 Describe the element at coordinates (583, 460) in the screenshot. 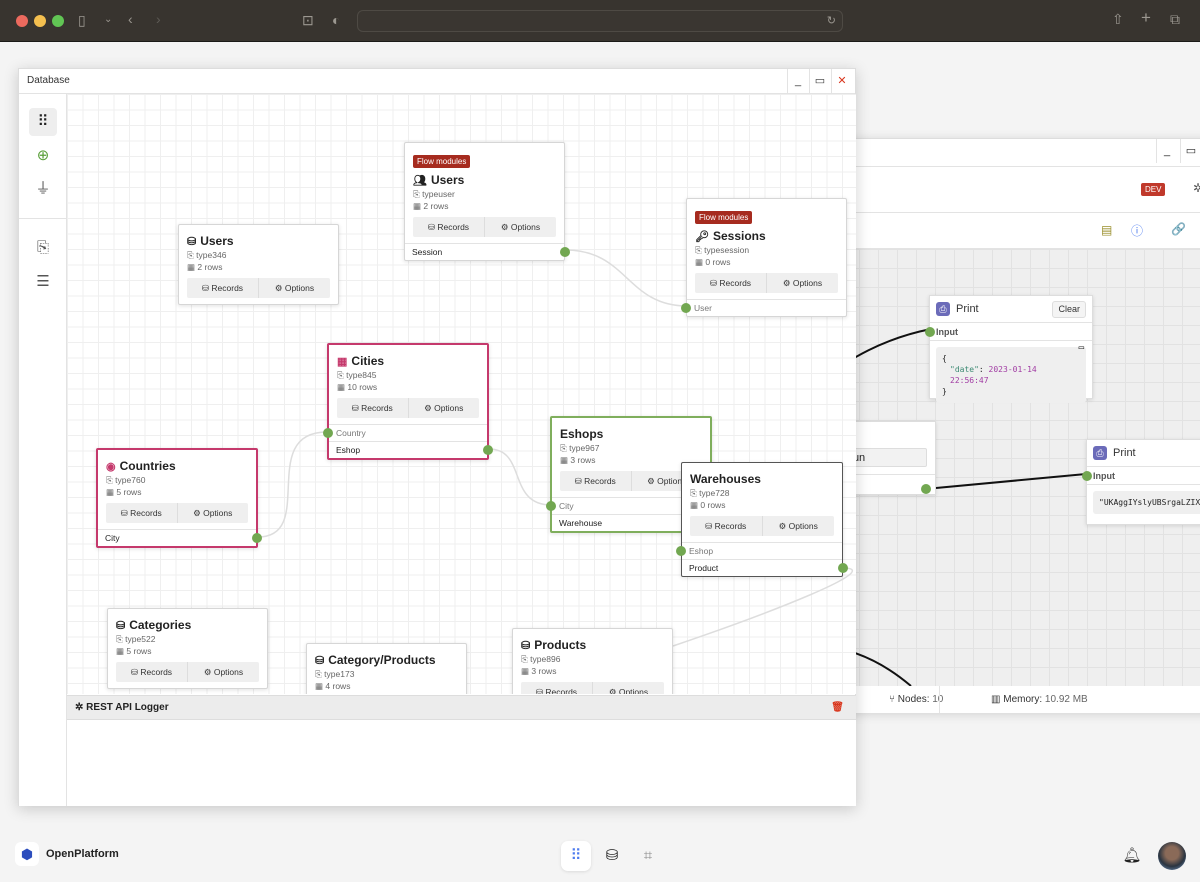

I see `rows-value: 3 rows` at that location.